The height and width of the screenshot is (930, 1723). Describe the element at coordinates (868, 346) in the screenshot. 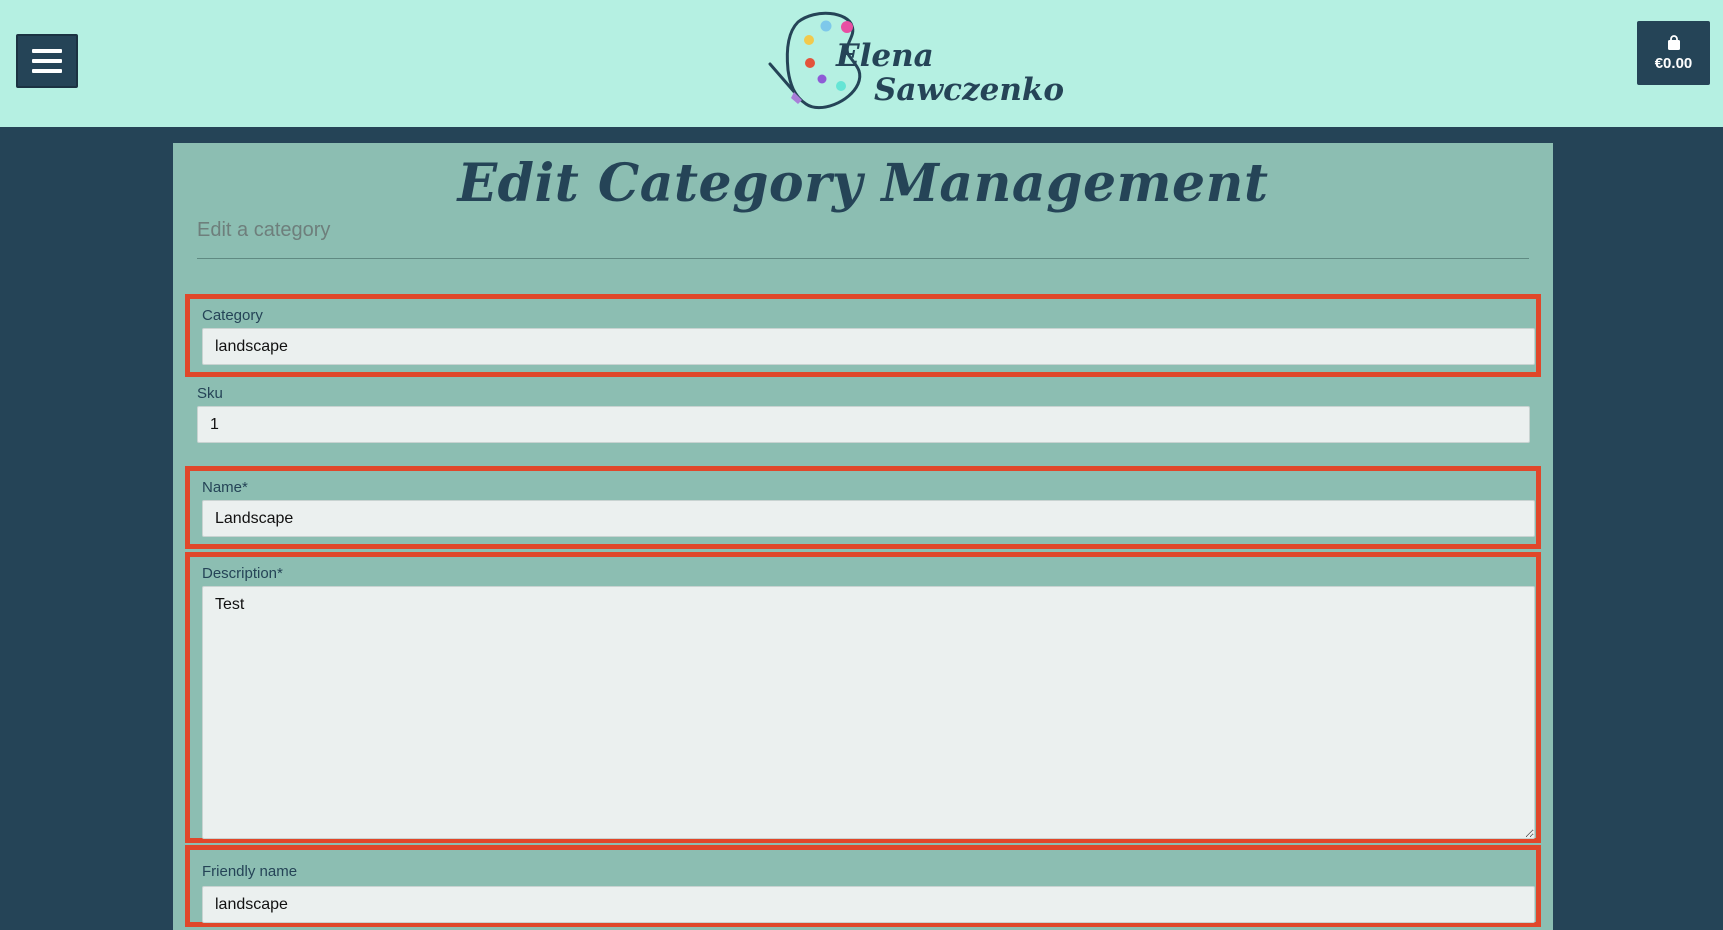

I see `category-input` at that location.